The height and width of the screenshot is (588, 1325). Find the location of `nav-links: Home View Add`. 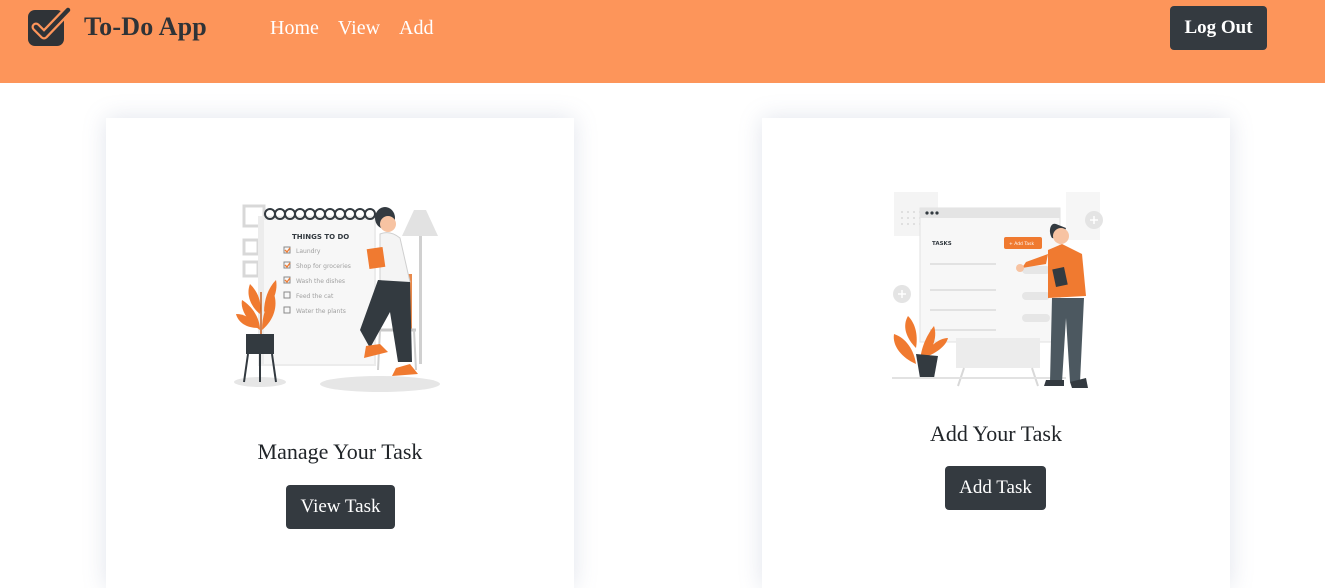

nav-links: Home View Add is located at coordinates (351, 28).